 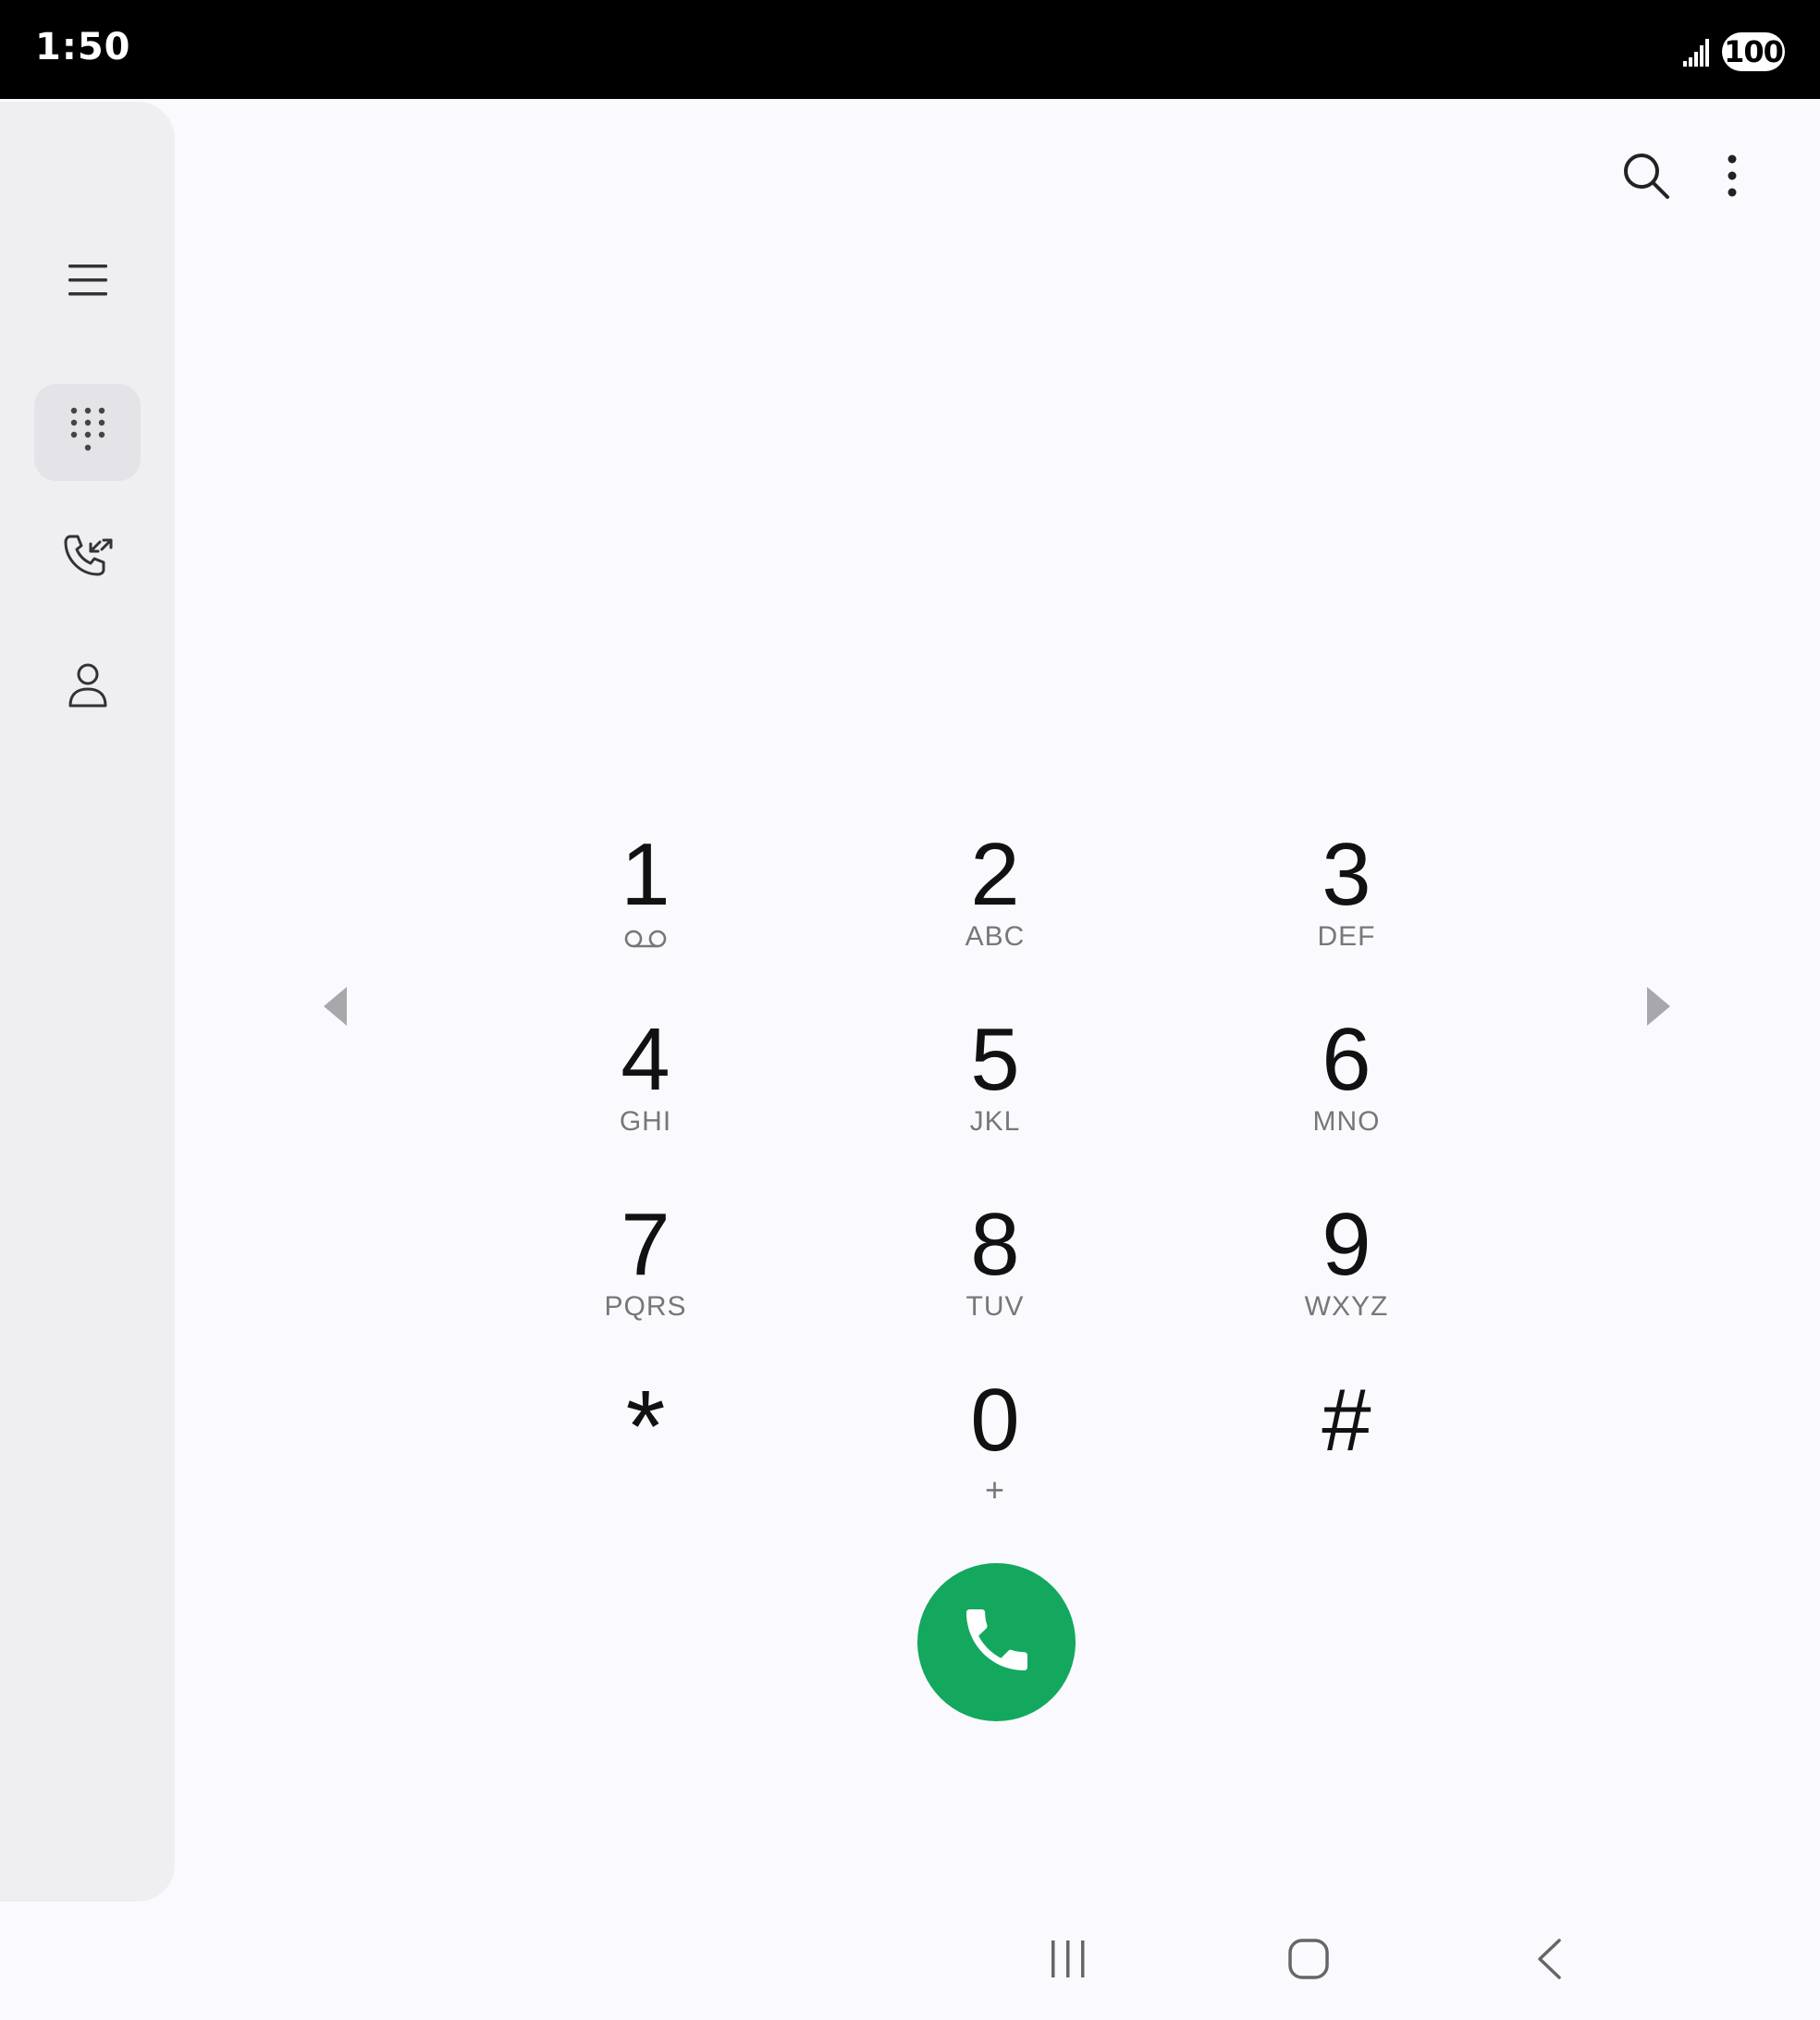 I want to click on key-2: 2 ABC, so click(x=995, y=905).